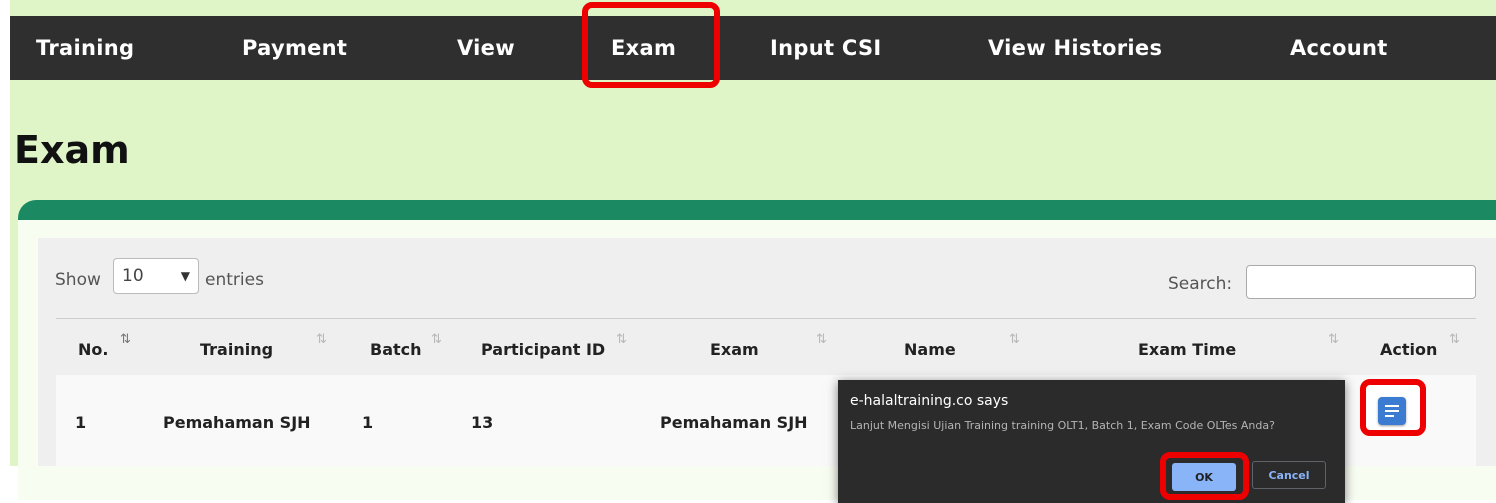 The height and width of the screenshot is (503, 1496). What do you see at coordinates (85, 48) in the screenshot?
I see `nav-training: Training` at bounding box center [85, 48].